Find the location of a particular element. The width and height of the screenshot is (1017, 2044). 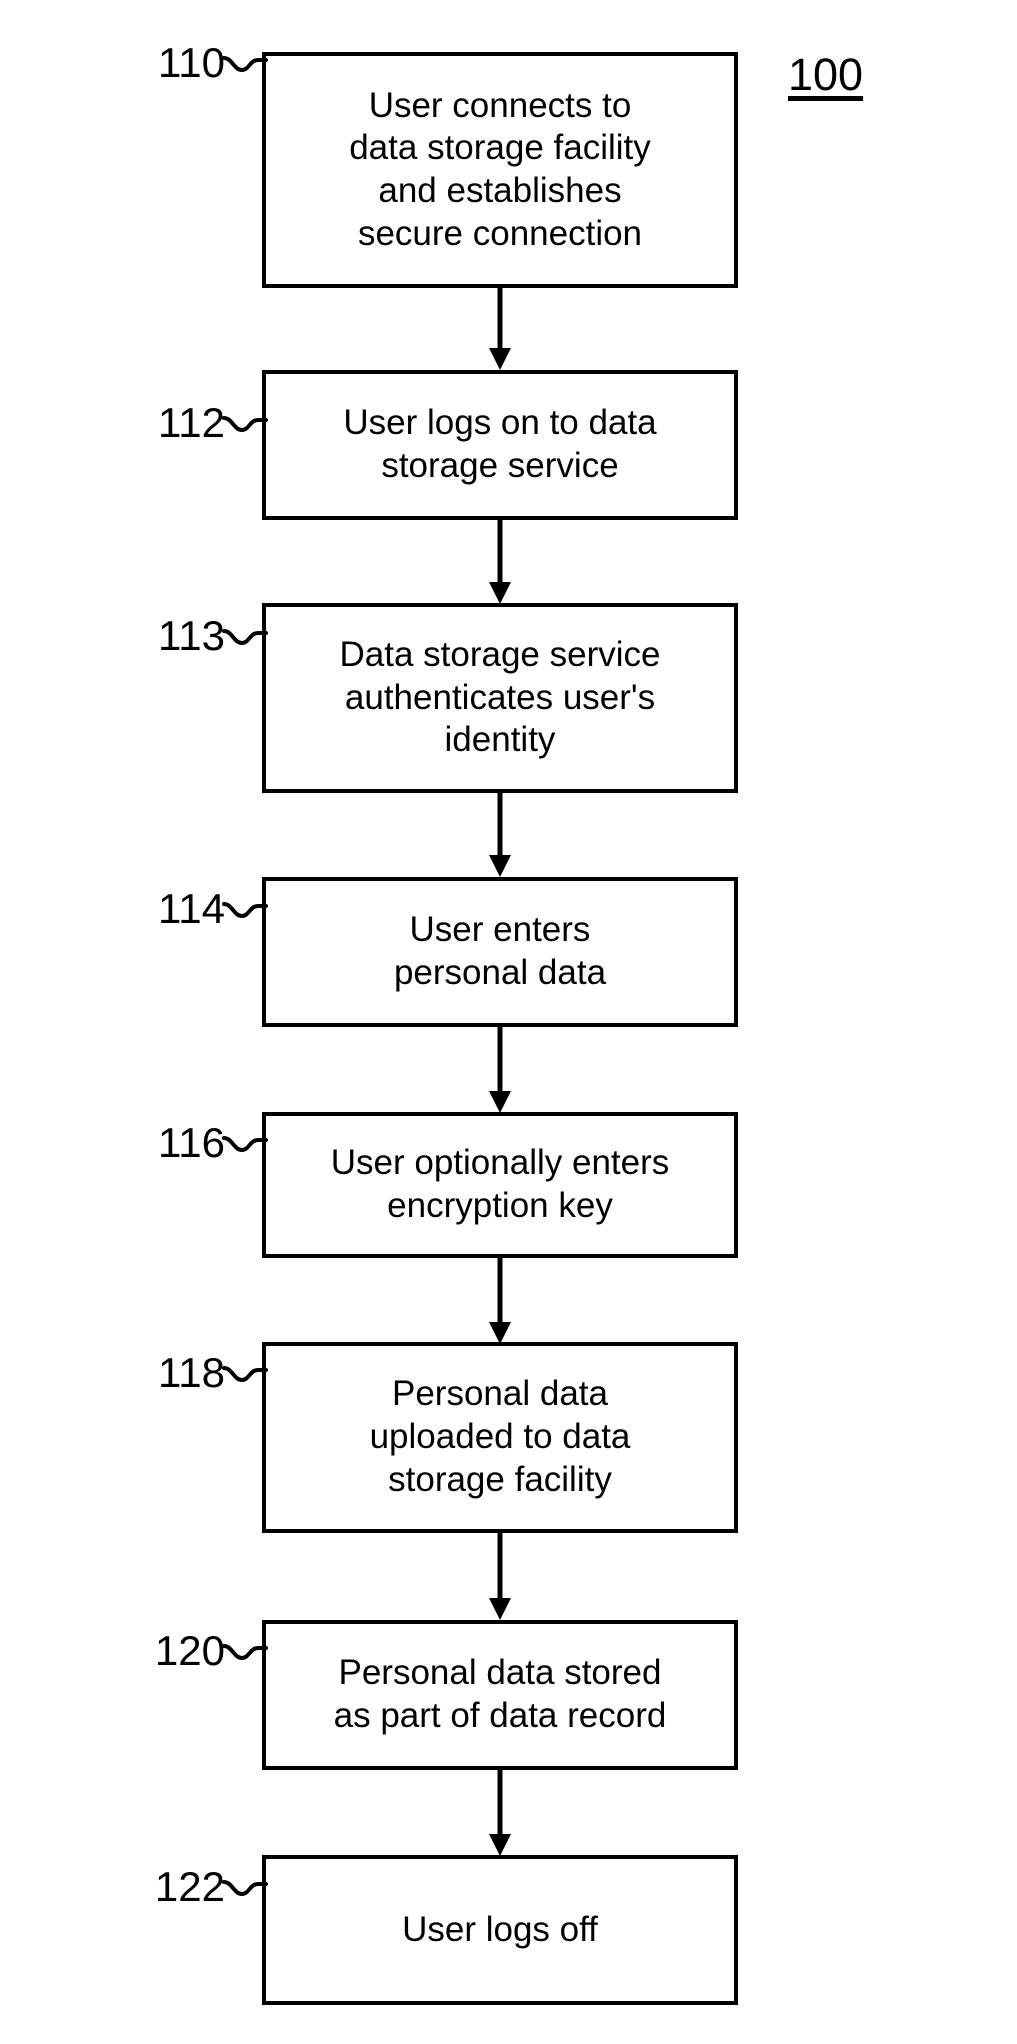

reference-numeral-118: 118 is located at coordinates (191, 1372).